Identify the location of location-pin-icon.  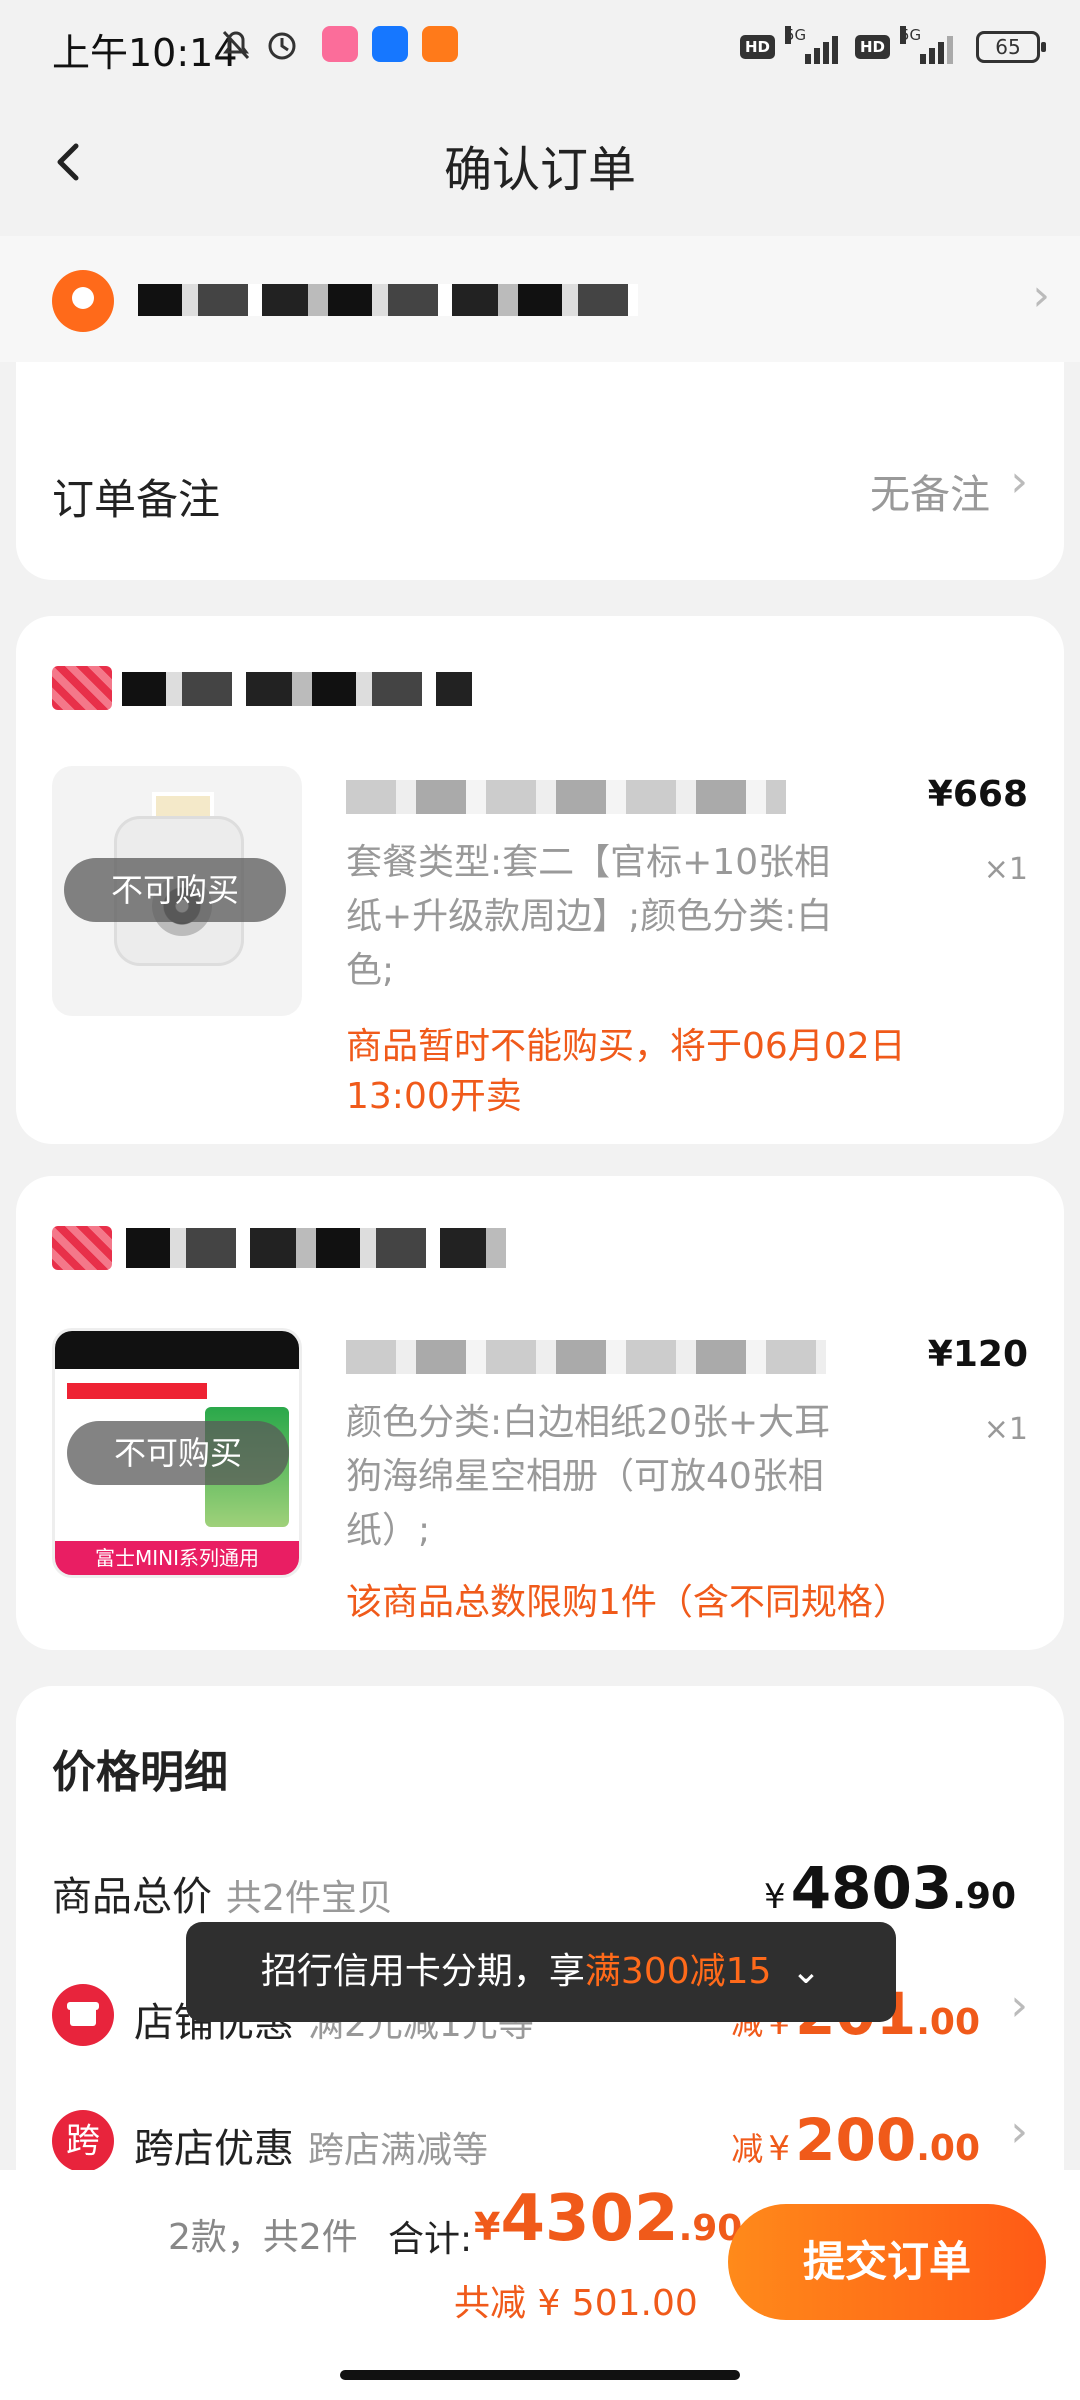
(83, 301).